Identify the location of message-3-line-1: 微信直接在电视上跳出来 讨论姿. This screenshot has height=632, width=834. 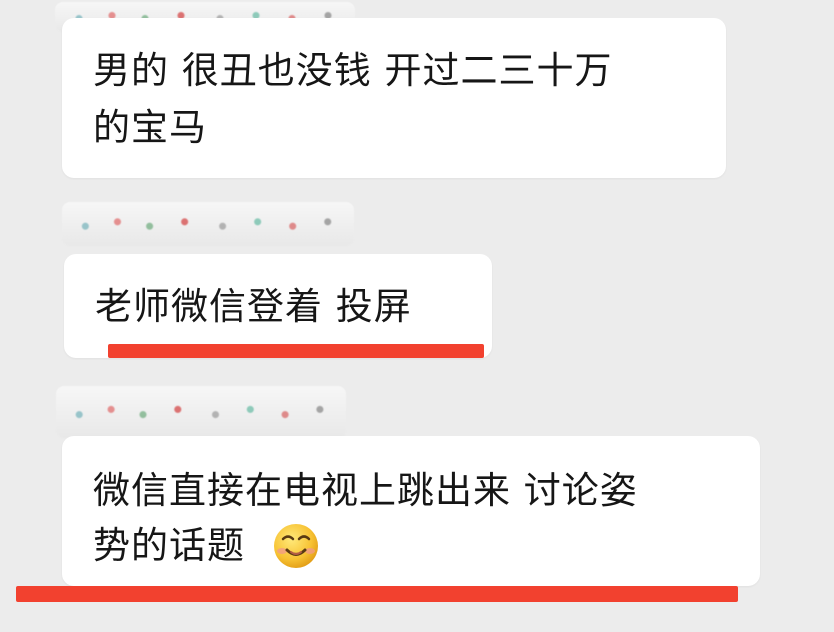
(365, 490).